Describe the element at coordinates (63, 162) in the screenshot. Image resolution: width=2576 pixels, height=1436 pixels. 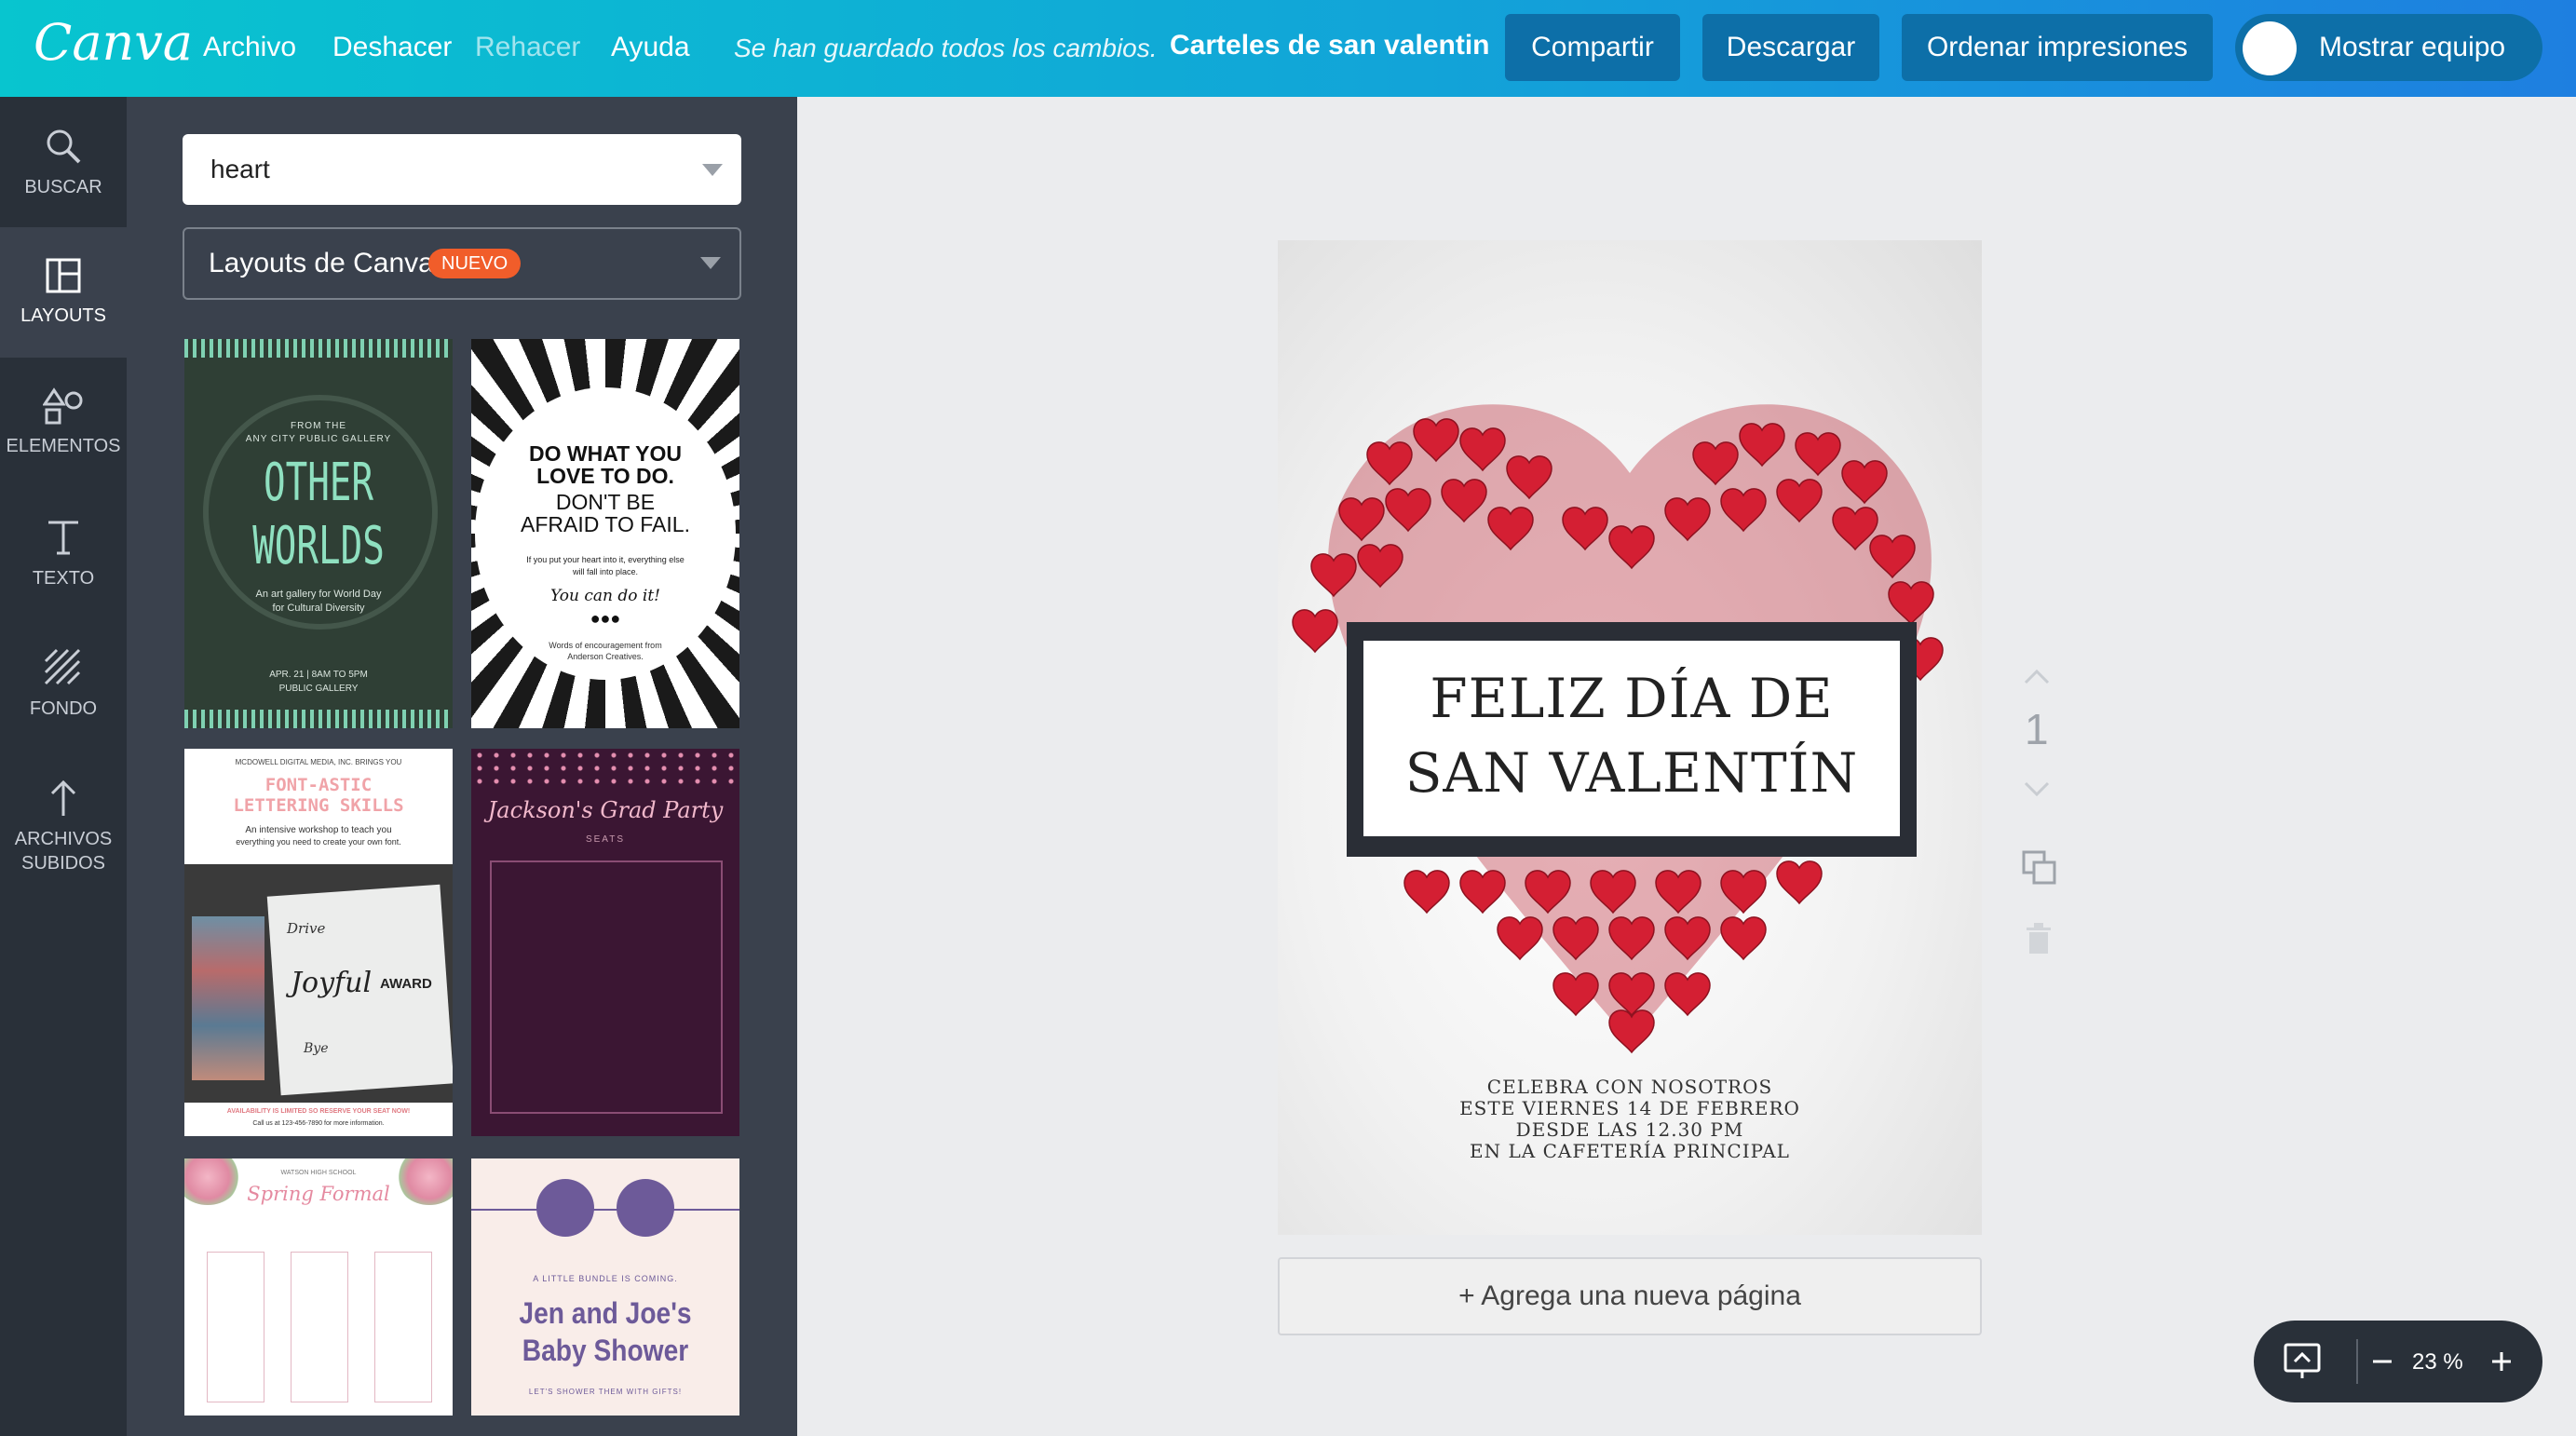
I see `sidebar-item-buscar: BUSCAR` at that location.